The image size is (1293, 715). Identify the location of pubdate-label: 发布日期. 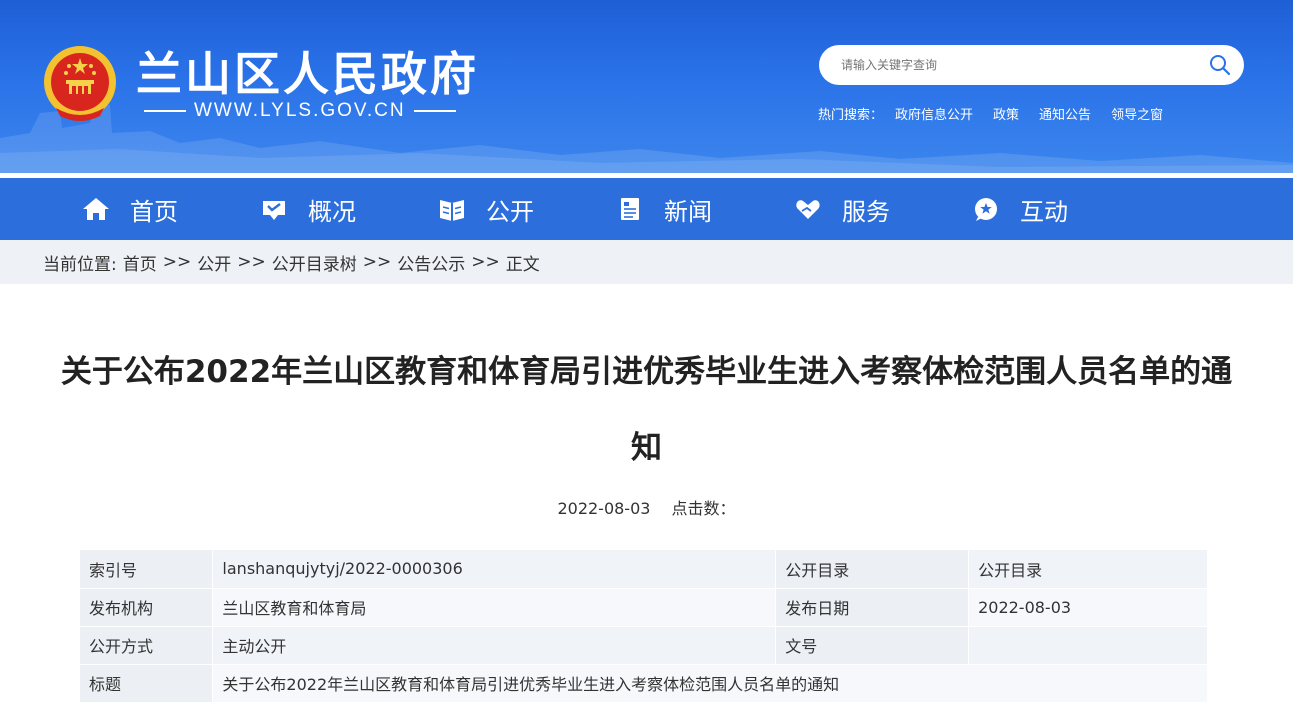
(872, 607).